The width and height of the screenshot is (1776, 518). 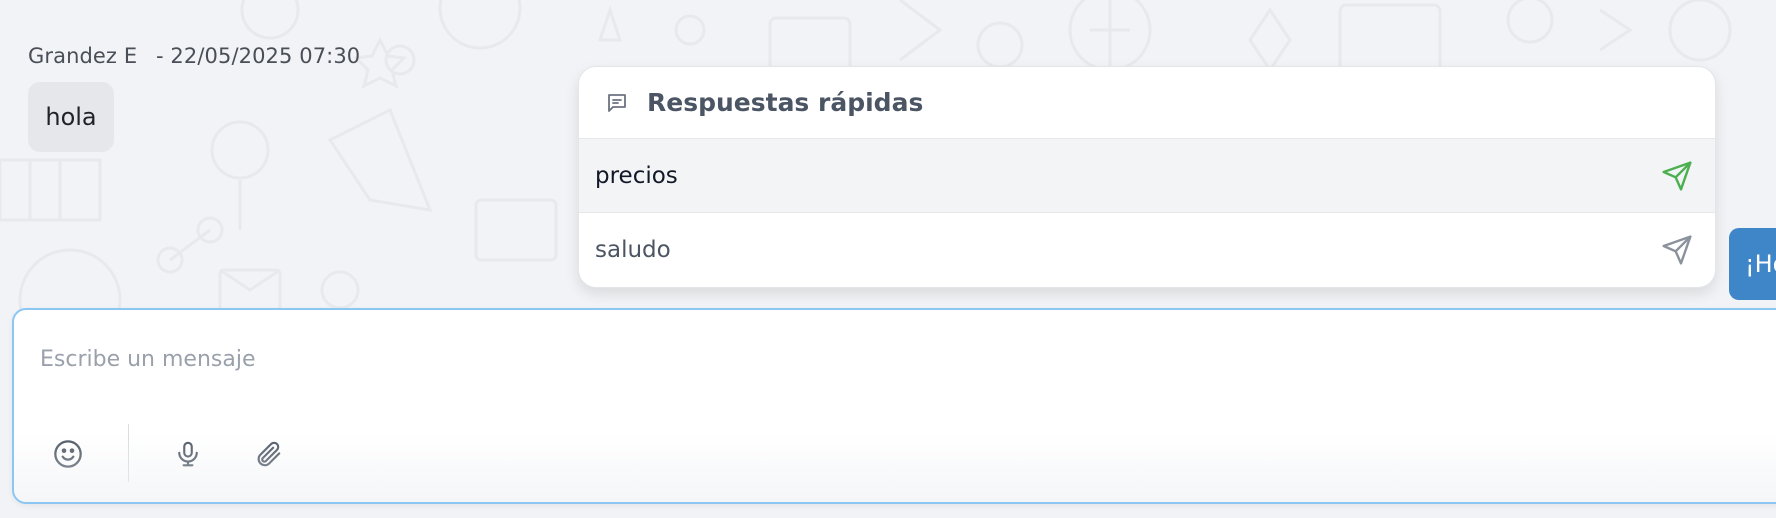 I want to click on quick-reply-item-precios: precios, so click(x=1147, y=176).